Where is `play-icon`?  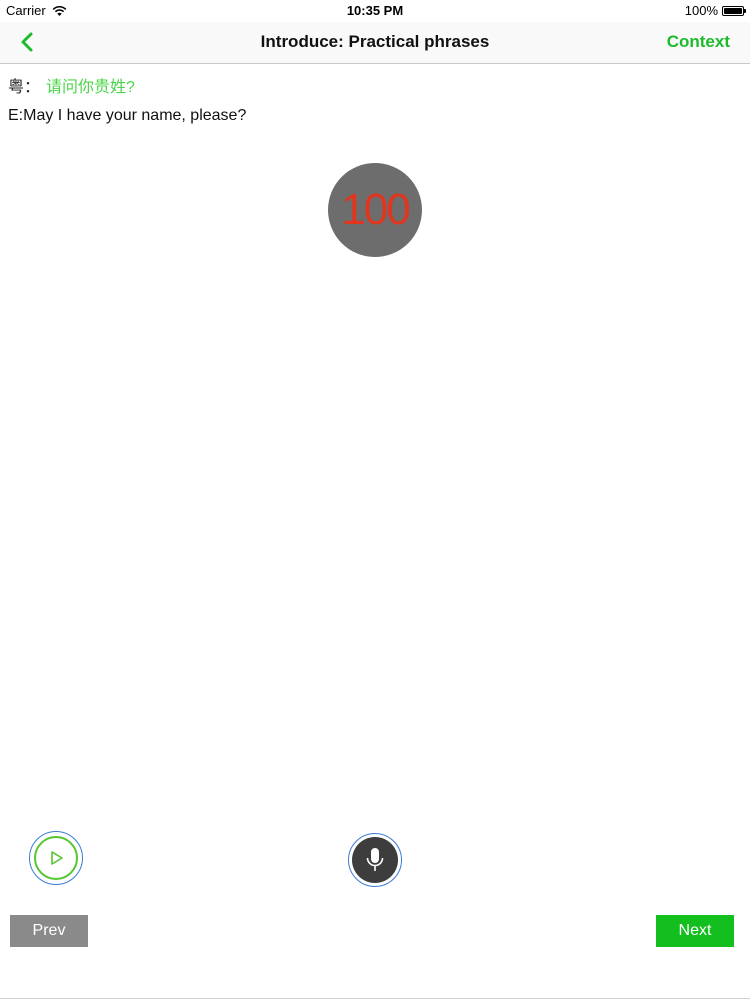
play-icon is located at coordinates (57, 858).